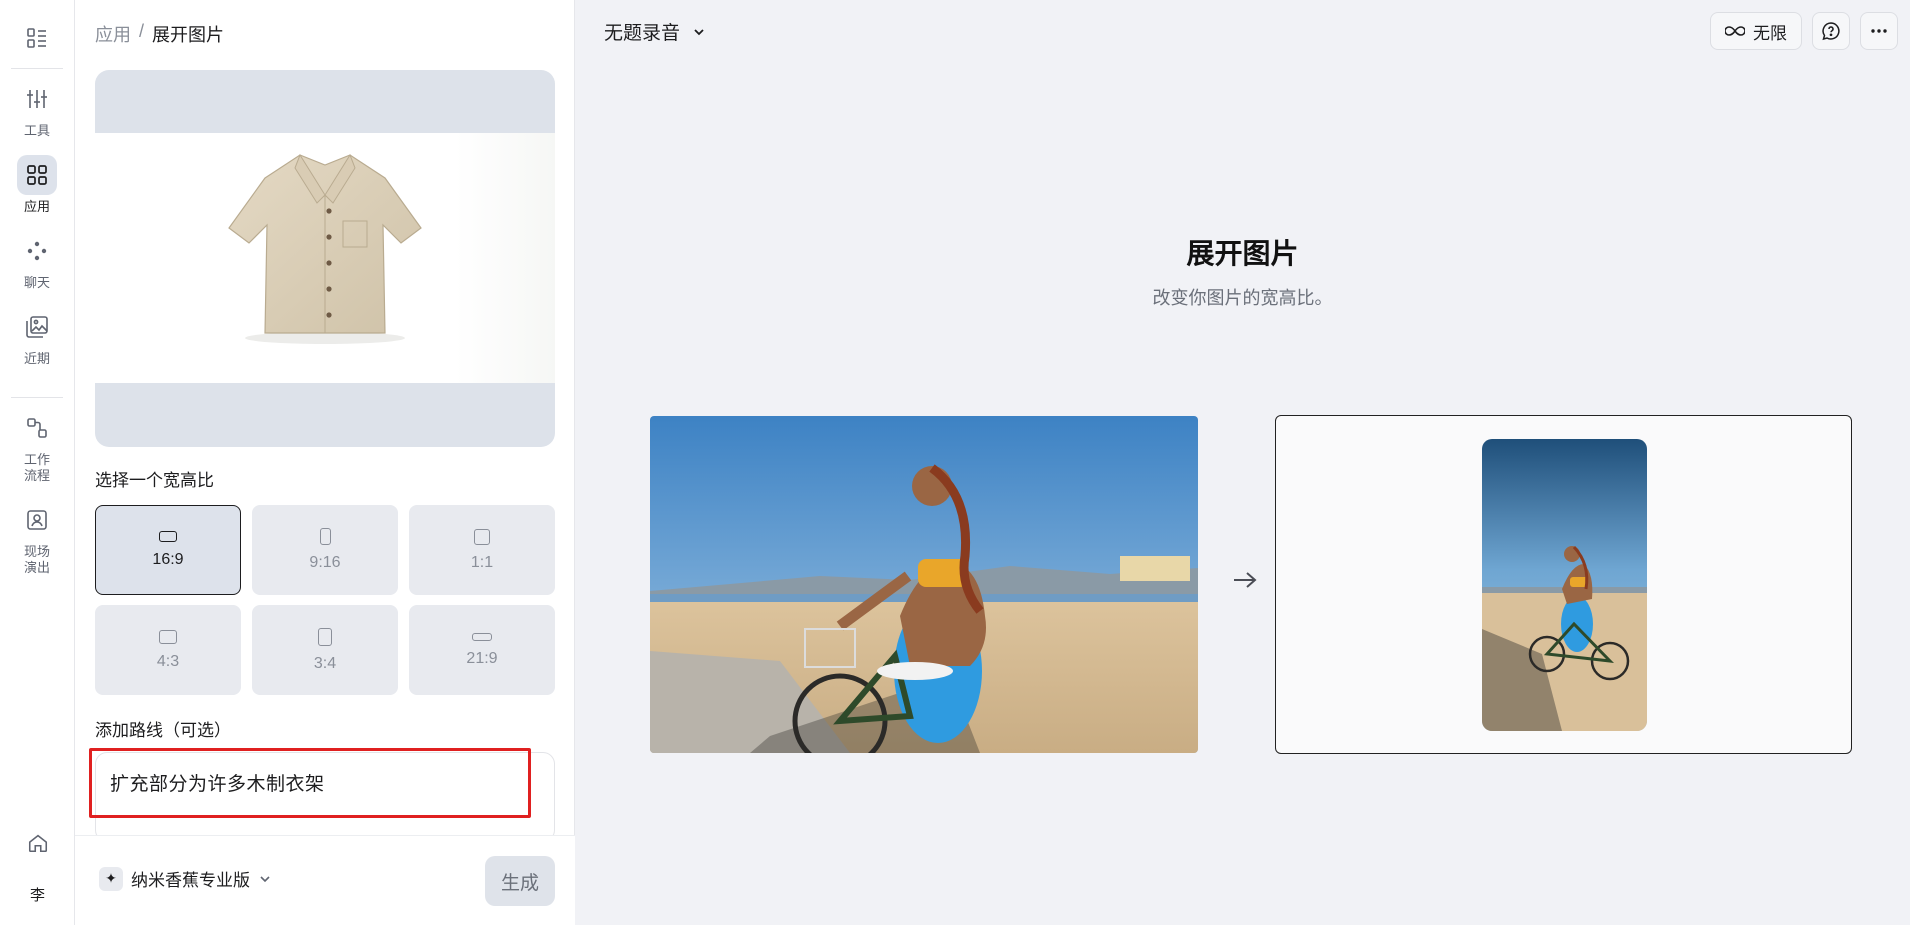 The image size is (1910, 925). Describe the element at coordinates (168, 559) in the screenshot. I see `ratio-option-label: 16:9` at that location.